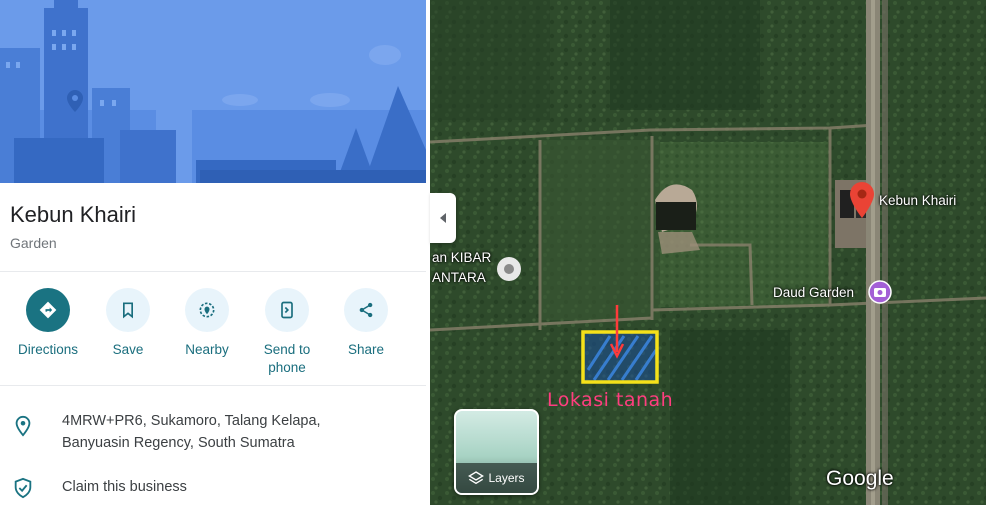 The image size is (986, 505). Describe the element at coordinates (128, 310) in the screenshot. I see `bookmark-icon` at that location.